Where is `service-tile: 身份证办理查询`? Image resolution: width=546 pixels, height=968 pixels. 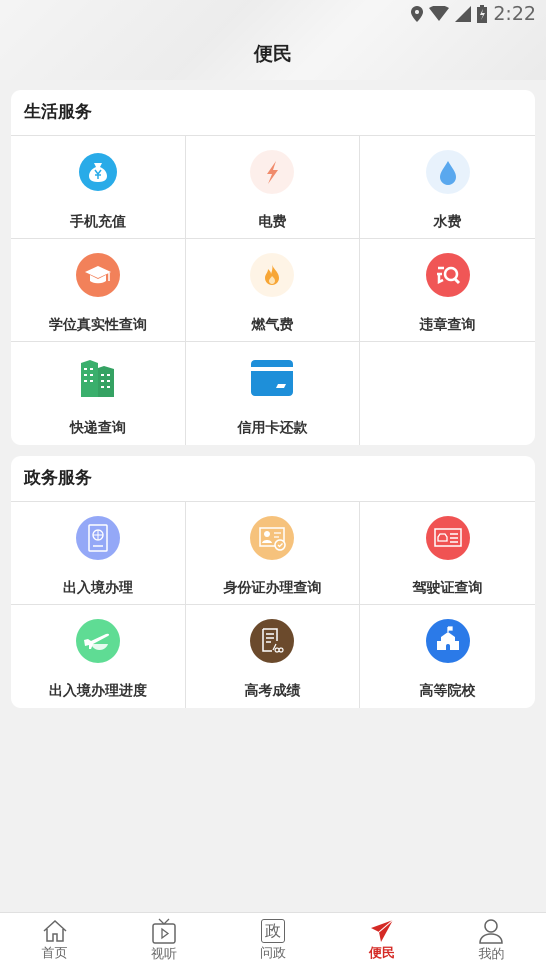 service-tile: 身份证办理查询 is located at coordinates (273, 553).